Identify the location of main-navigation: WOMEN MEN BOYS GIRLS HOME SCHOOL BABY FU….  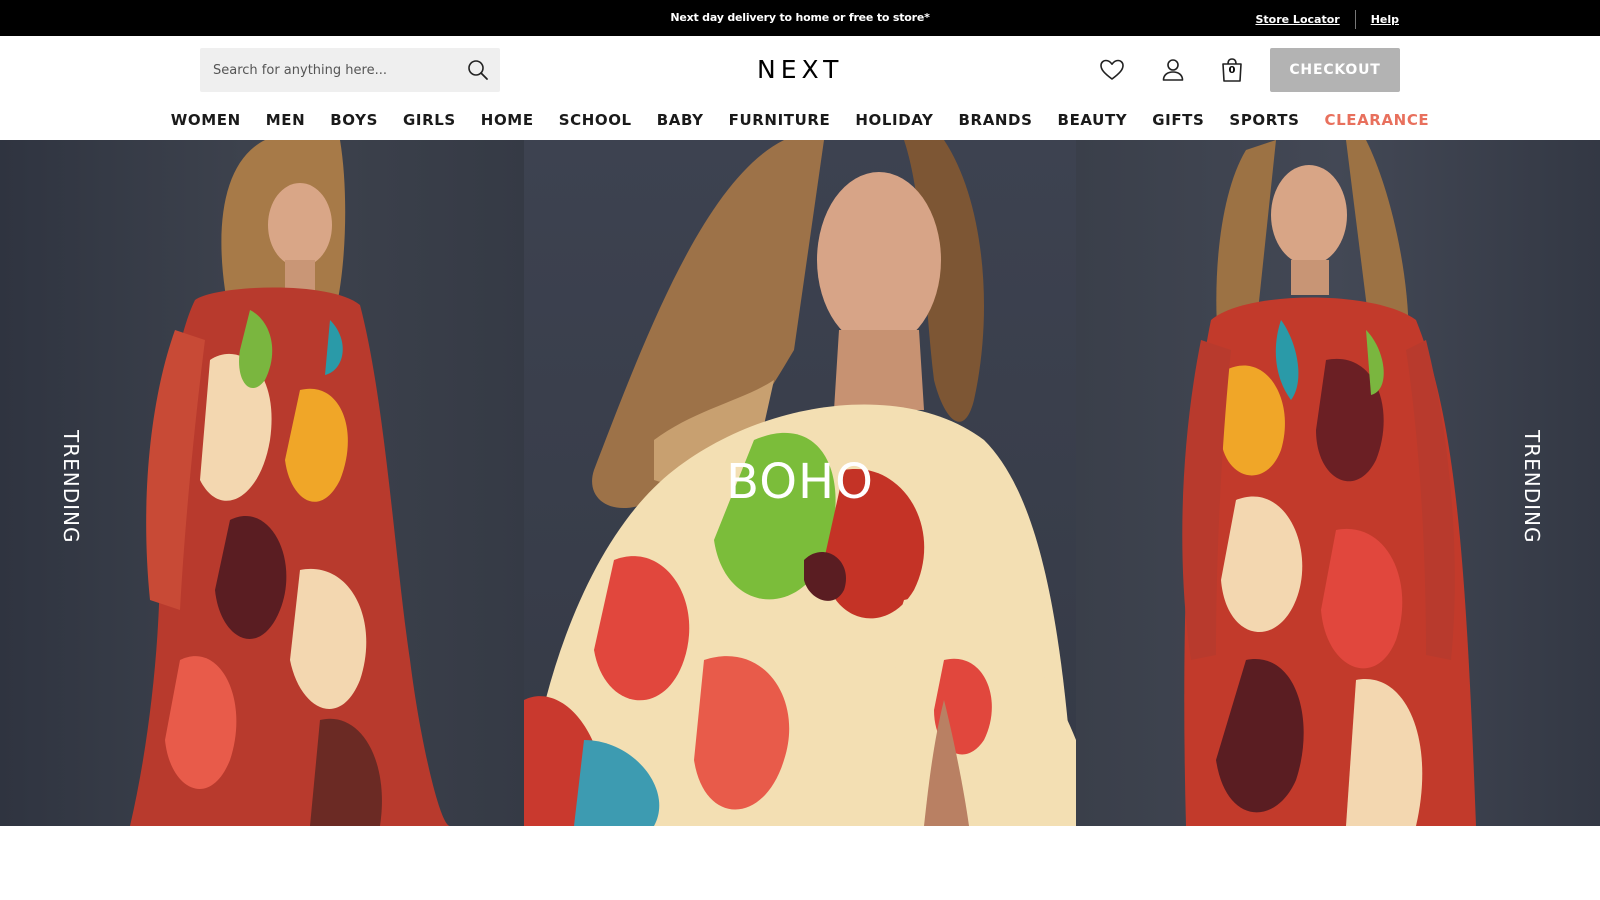
(800, 120).